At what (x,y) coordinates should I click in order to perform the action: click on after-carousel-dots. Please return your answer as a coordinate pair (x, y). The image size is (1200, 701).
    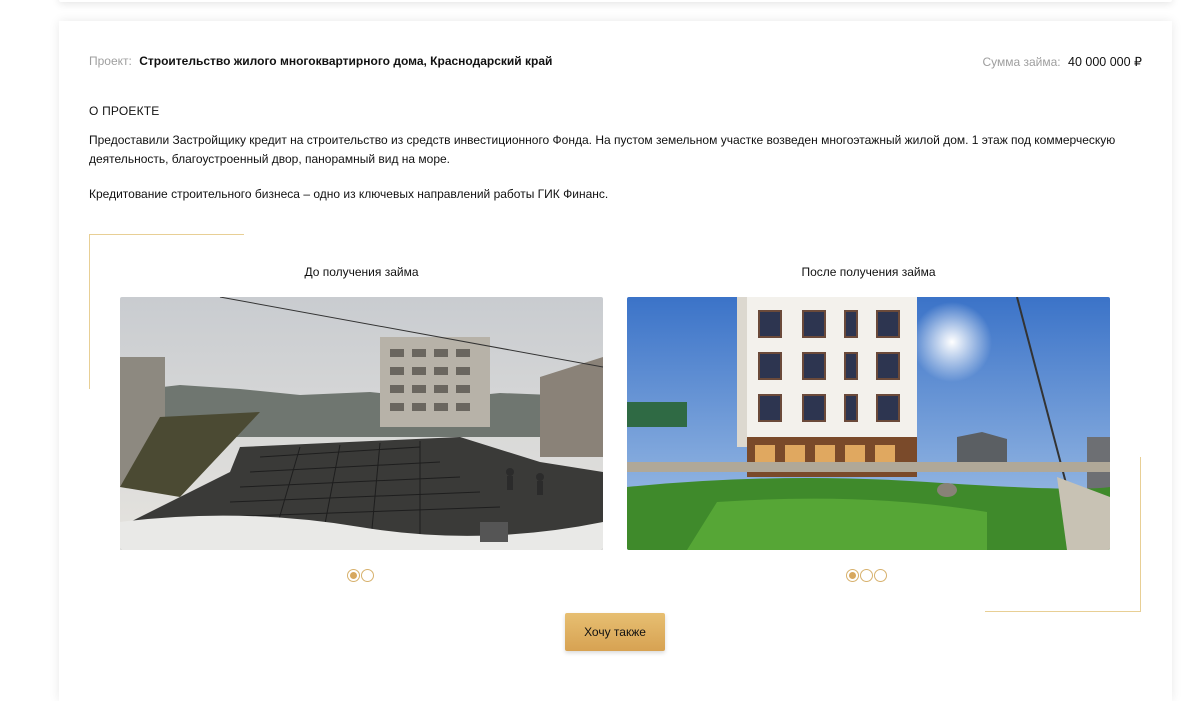
    Looking at the image, I should click on (866, 575).